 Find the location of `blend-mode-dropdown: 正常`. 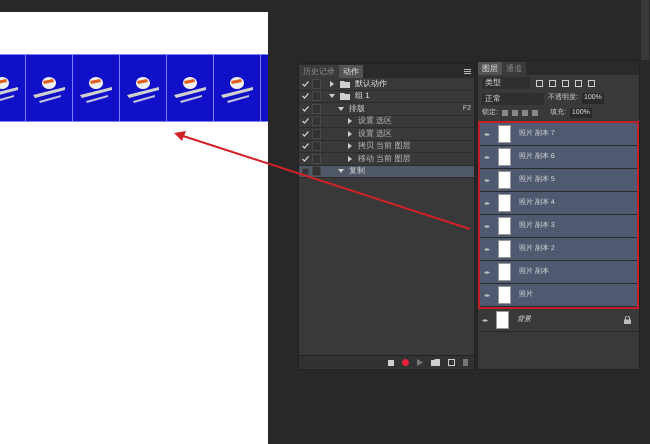

blend-mode-dropdown: 正常 is located at coordinates (513, 98).